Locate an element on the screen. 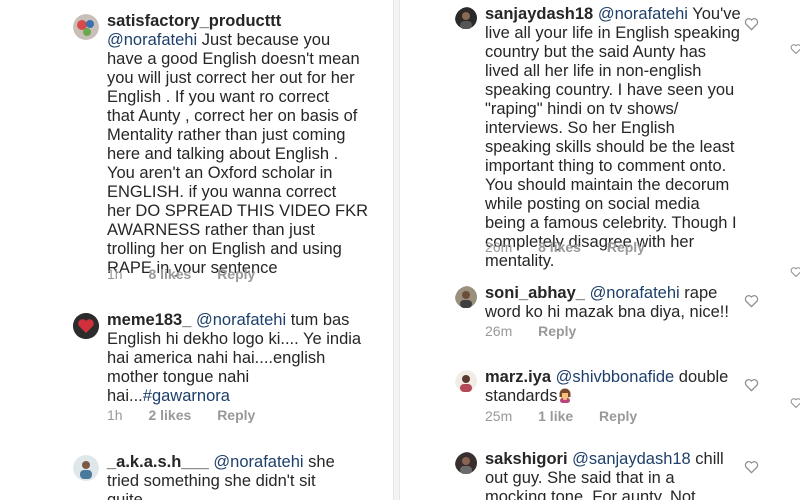  comment-line: you will just correct her out for her is located at coordinates (231, 78).